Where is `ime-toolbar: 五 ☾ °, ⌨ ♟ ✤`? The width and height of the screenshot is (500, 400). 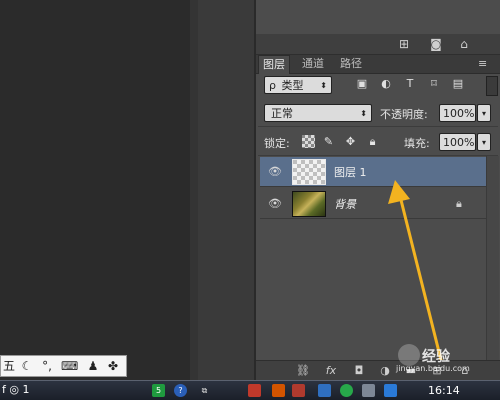 ime-toolbar: 五 ☾ °, ⌨ ♟ ✤ is located at coordinates (63, 366).